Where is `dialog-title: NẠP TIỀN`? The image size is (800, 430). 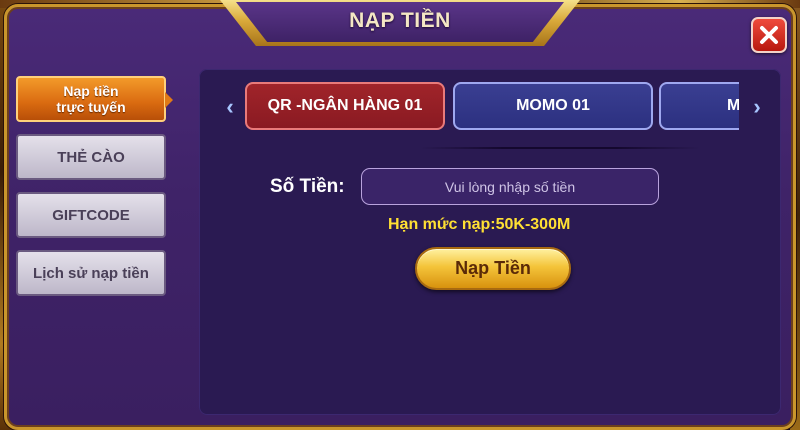
dialog-title: NẠP TIỀN is located at coordinates (400, 20).